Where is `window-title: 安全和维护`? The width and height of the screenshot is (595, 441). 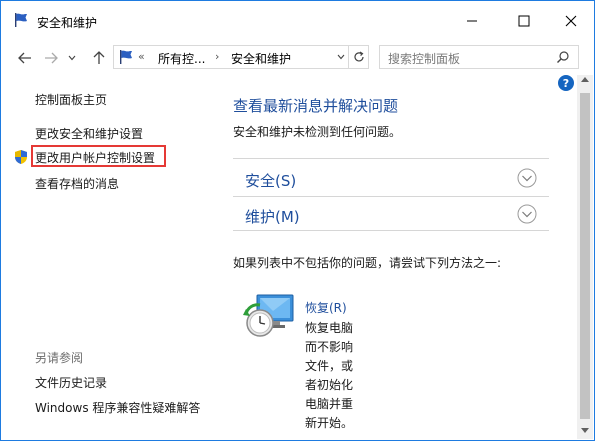 window-title: 安全和维护 is located at coordinates (67, 23).